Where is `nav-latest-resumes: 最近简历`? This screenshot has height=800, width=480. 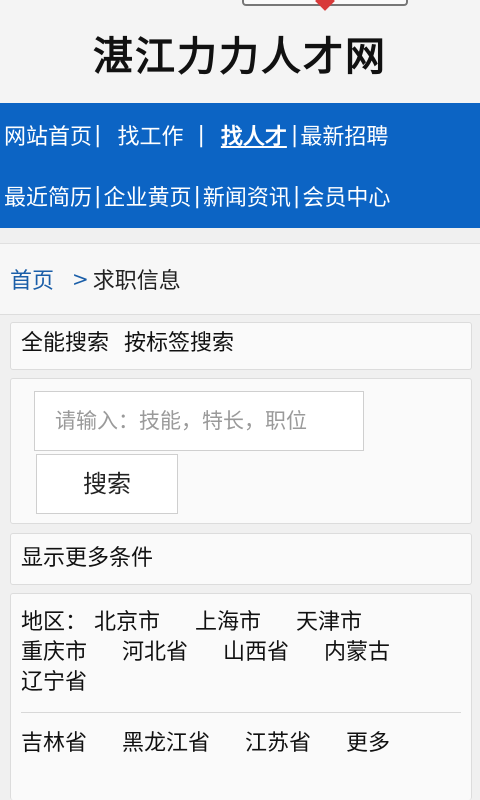 nav-latest-resumes: 最近简历 is located at coordinates (48, 196).